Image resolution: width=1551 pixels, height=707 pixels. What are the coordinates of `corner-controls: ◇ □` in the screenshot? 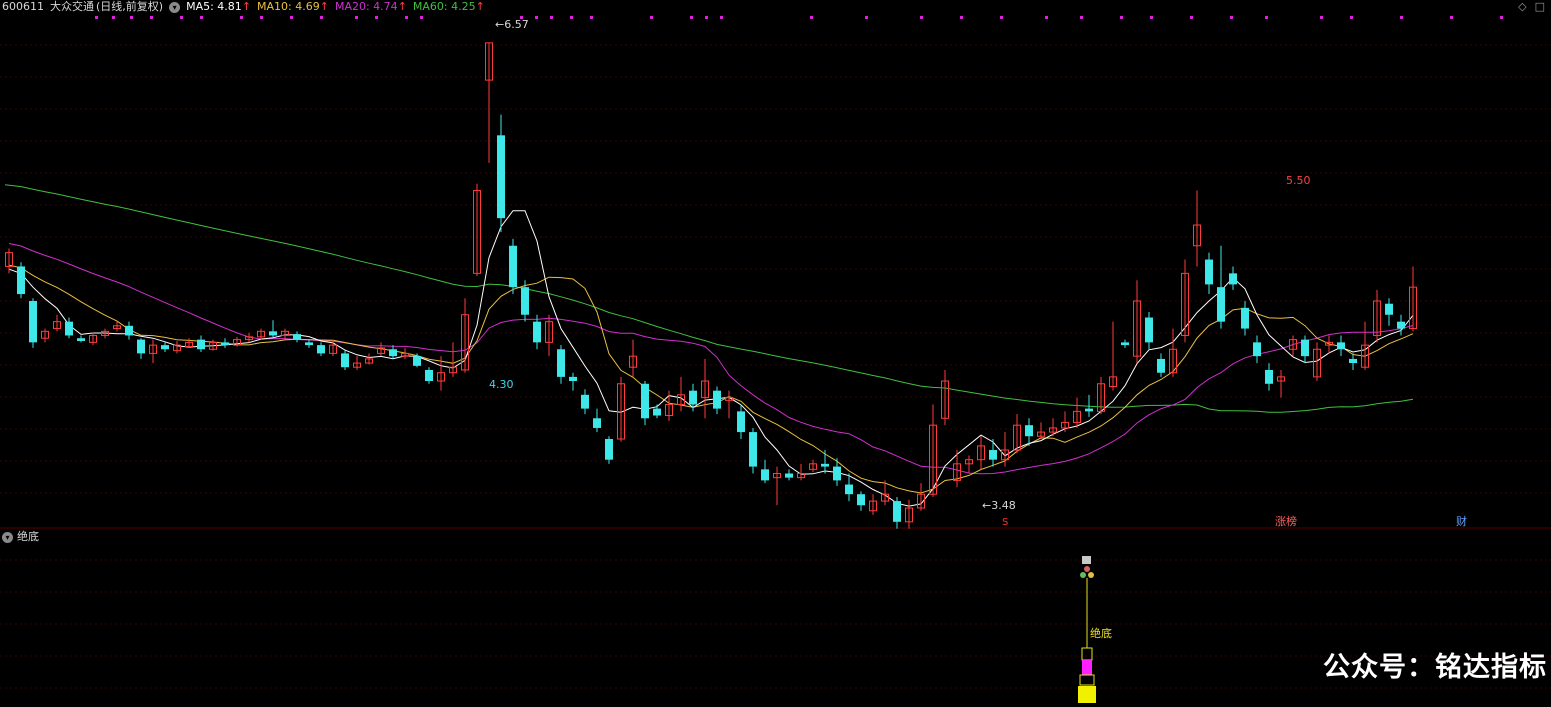 It's located at (1531, 6).